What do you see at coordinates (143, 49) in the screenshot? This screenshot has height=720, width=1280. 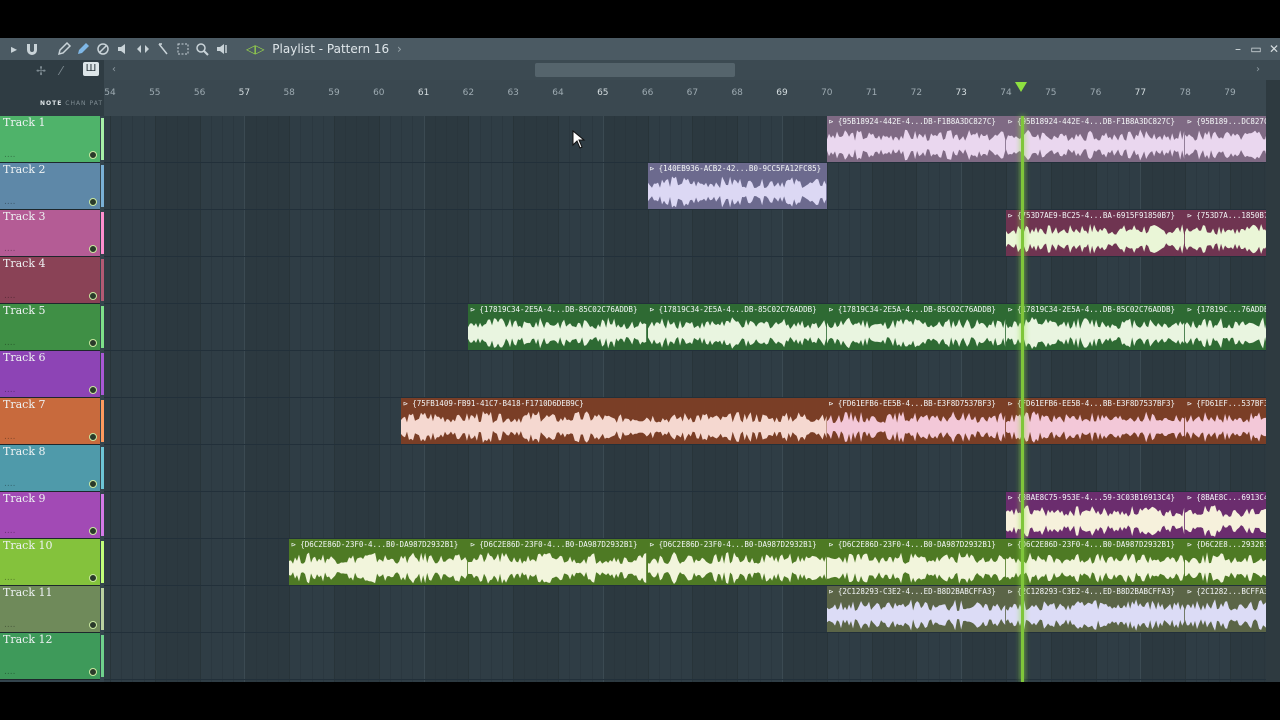 I see `slip-icon` at bounding box center [143, 49].